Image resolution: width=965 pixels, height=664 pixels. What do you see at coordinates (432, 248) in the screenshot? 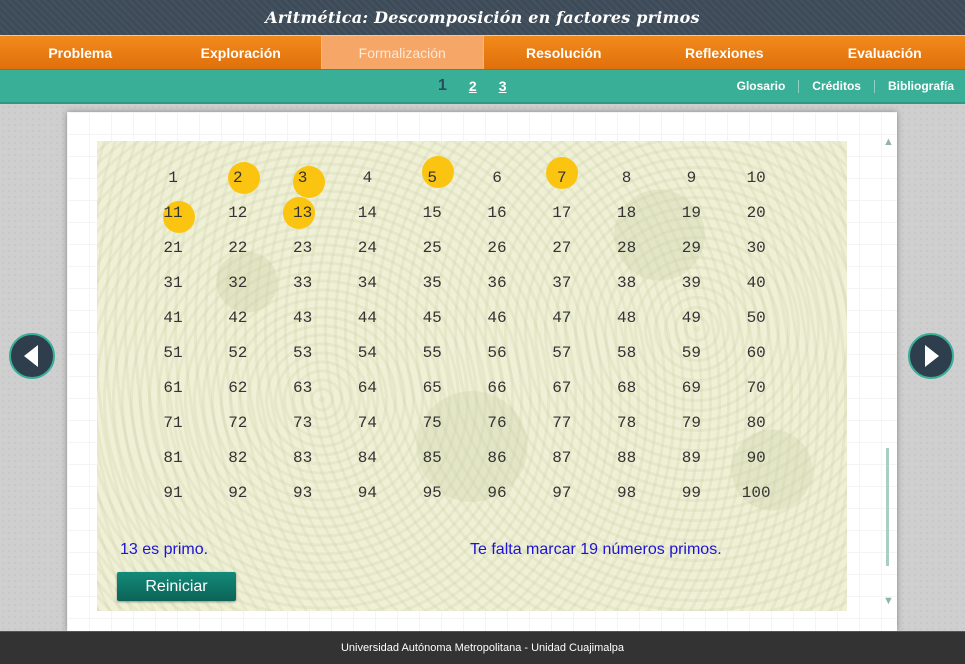
I see `number-cell-25: 25` at bounding box center [432, 248].